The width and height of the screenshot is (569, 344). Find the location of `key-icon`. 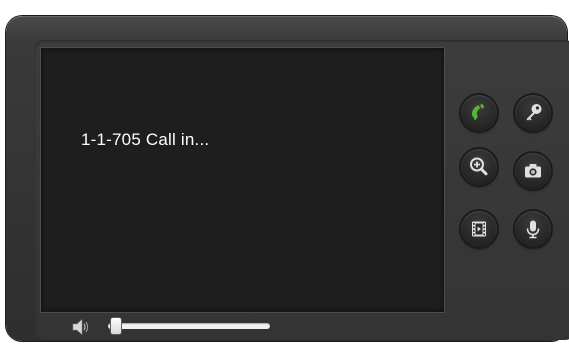

key-icon is located at coordinates (534, 112).